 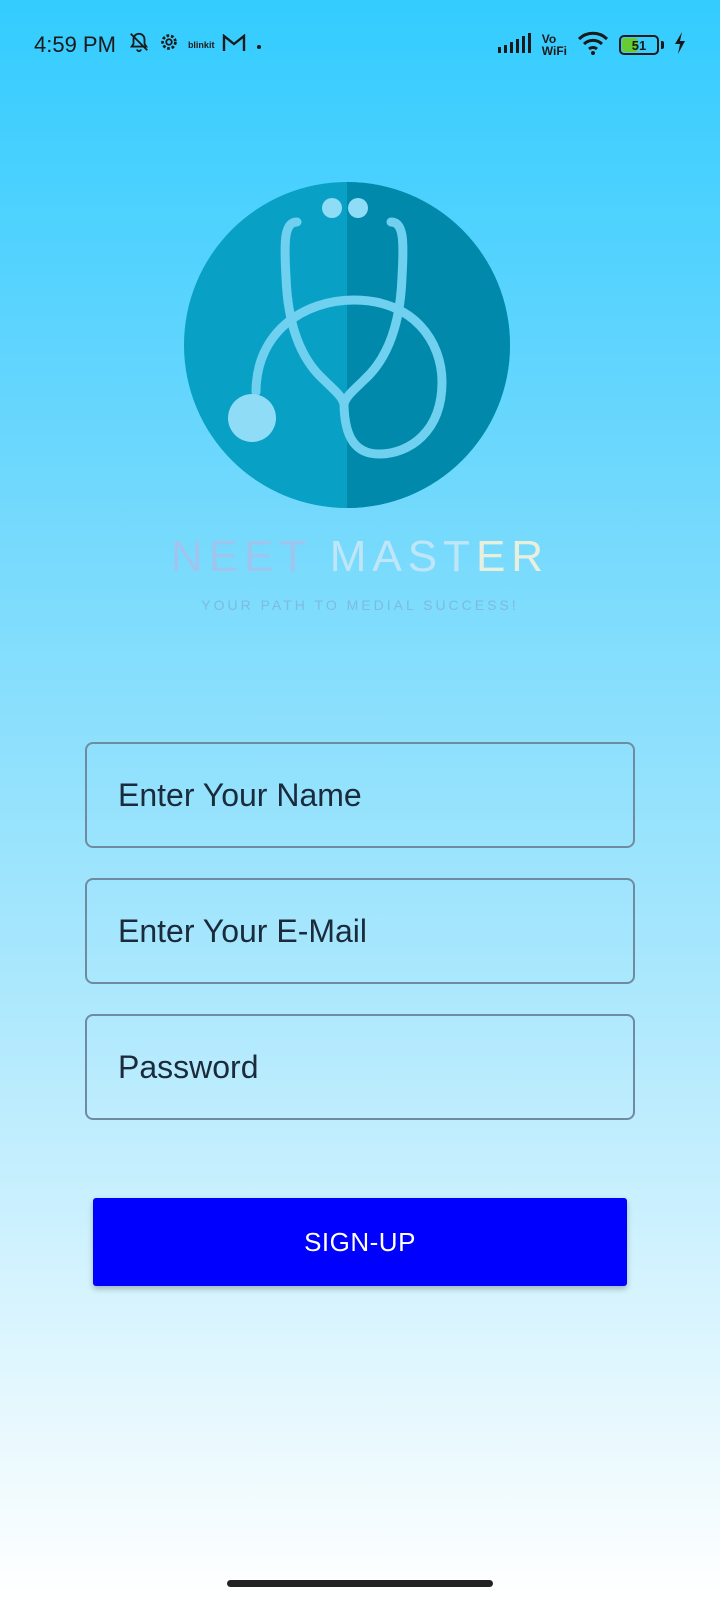 I want to click on password-input, so click(x=374, y=1067).